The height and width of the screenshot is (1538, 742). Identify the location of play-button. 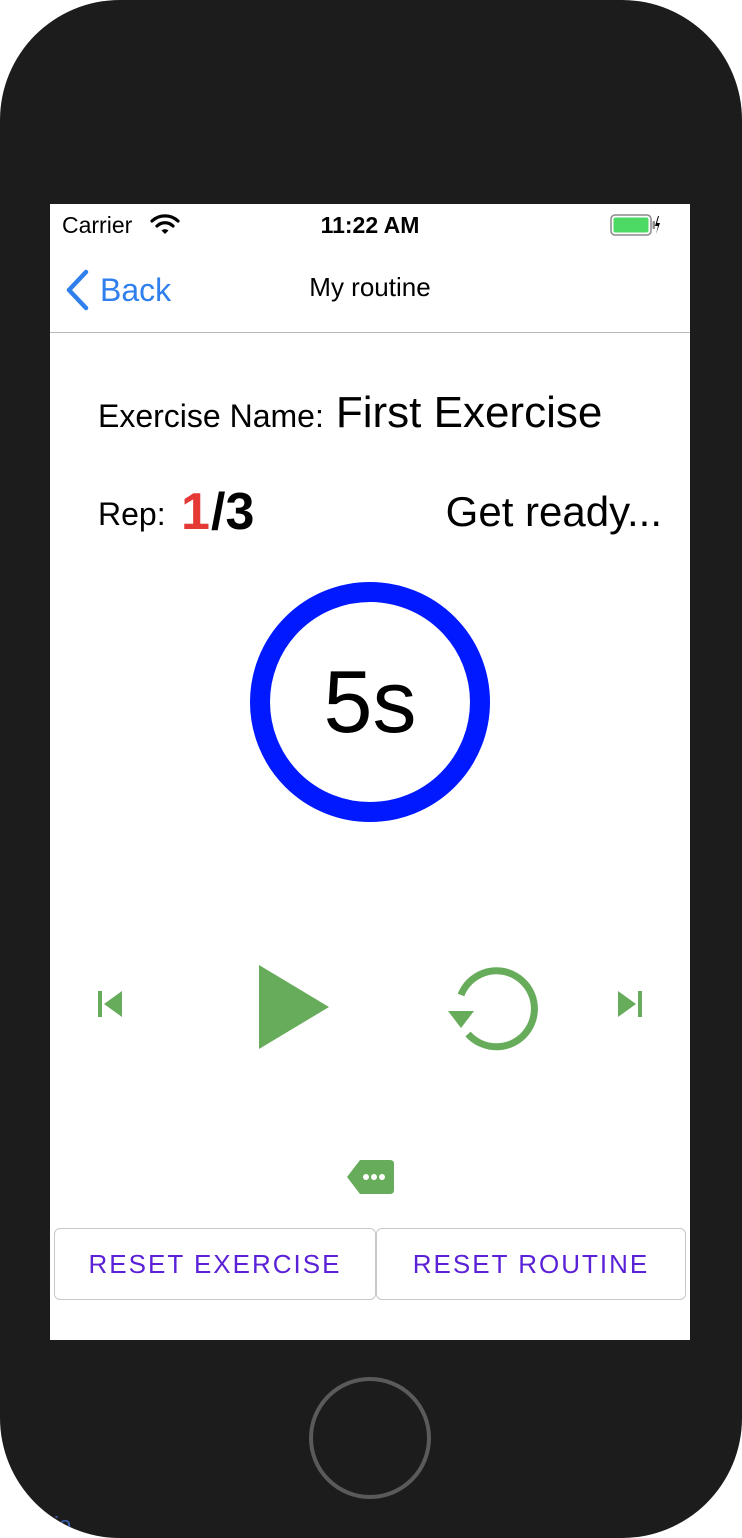
(294, 1007).